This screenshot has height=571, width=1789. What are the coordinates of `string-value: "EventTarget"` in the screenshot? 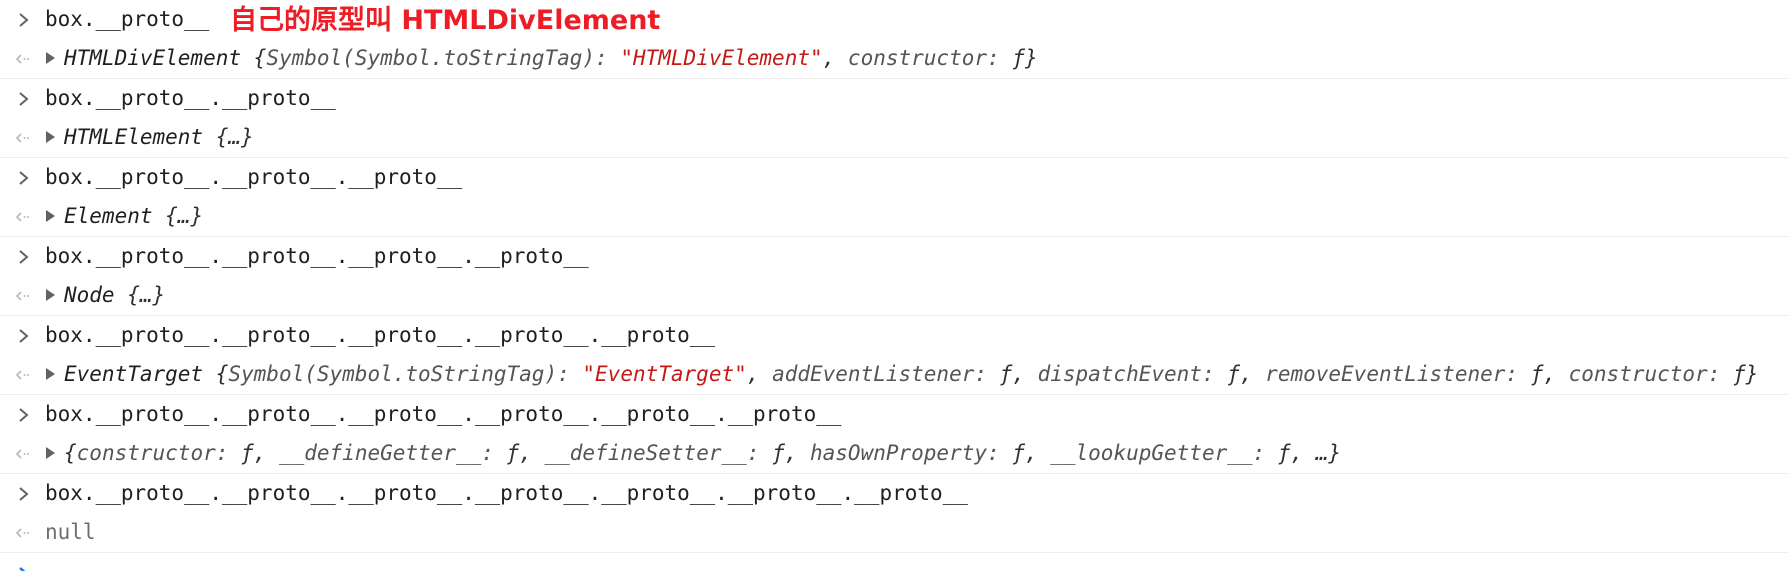 It's located at (664, 374).